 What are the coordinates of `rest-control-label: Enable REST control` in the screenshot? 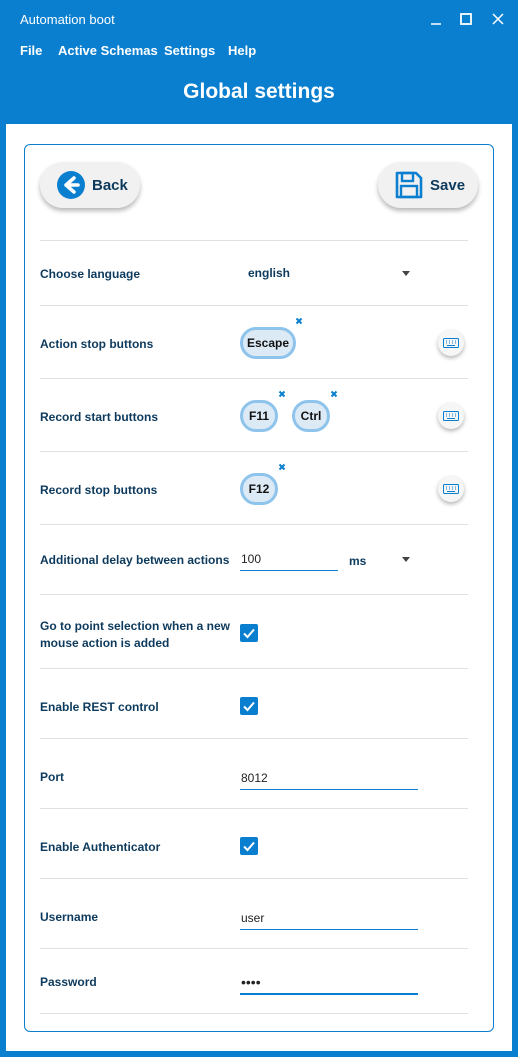 It's located at (99, 707).